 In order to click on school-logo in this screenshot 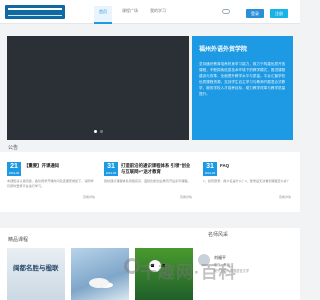, I will do `click(35, 12)`.